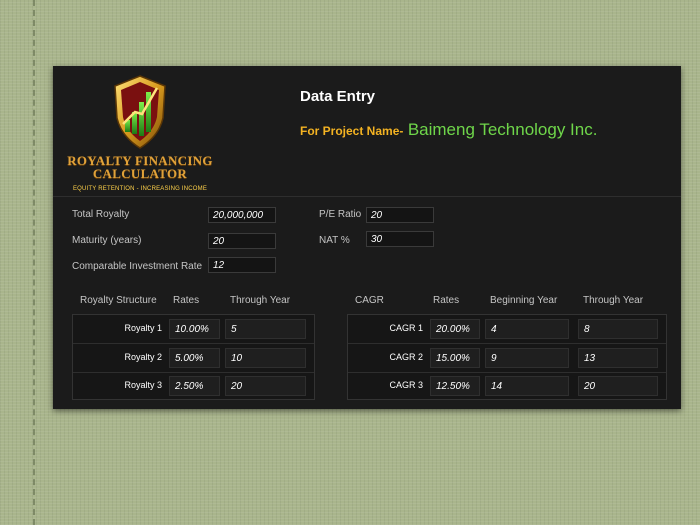 The height and width of the screenshot is (525, 700). Describe the element at coordinates (107, 240) in the screenshot. I see `maturity-label: Maturity (years)` at that location.